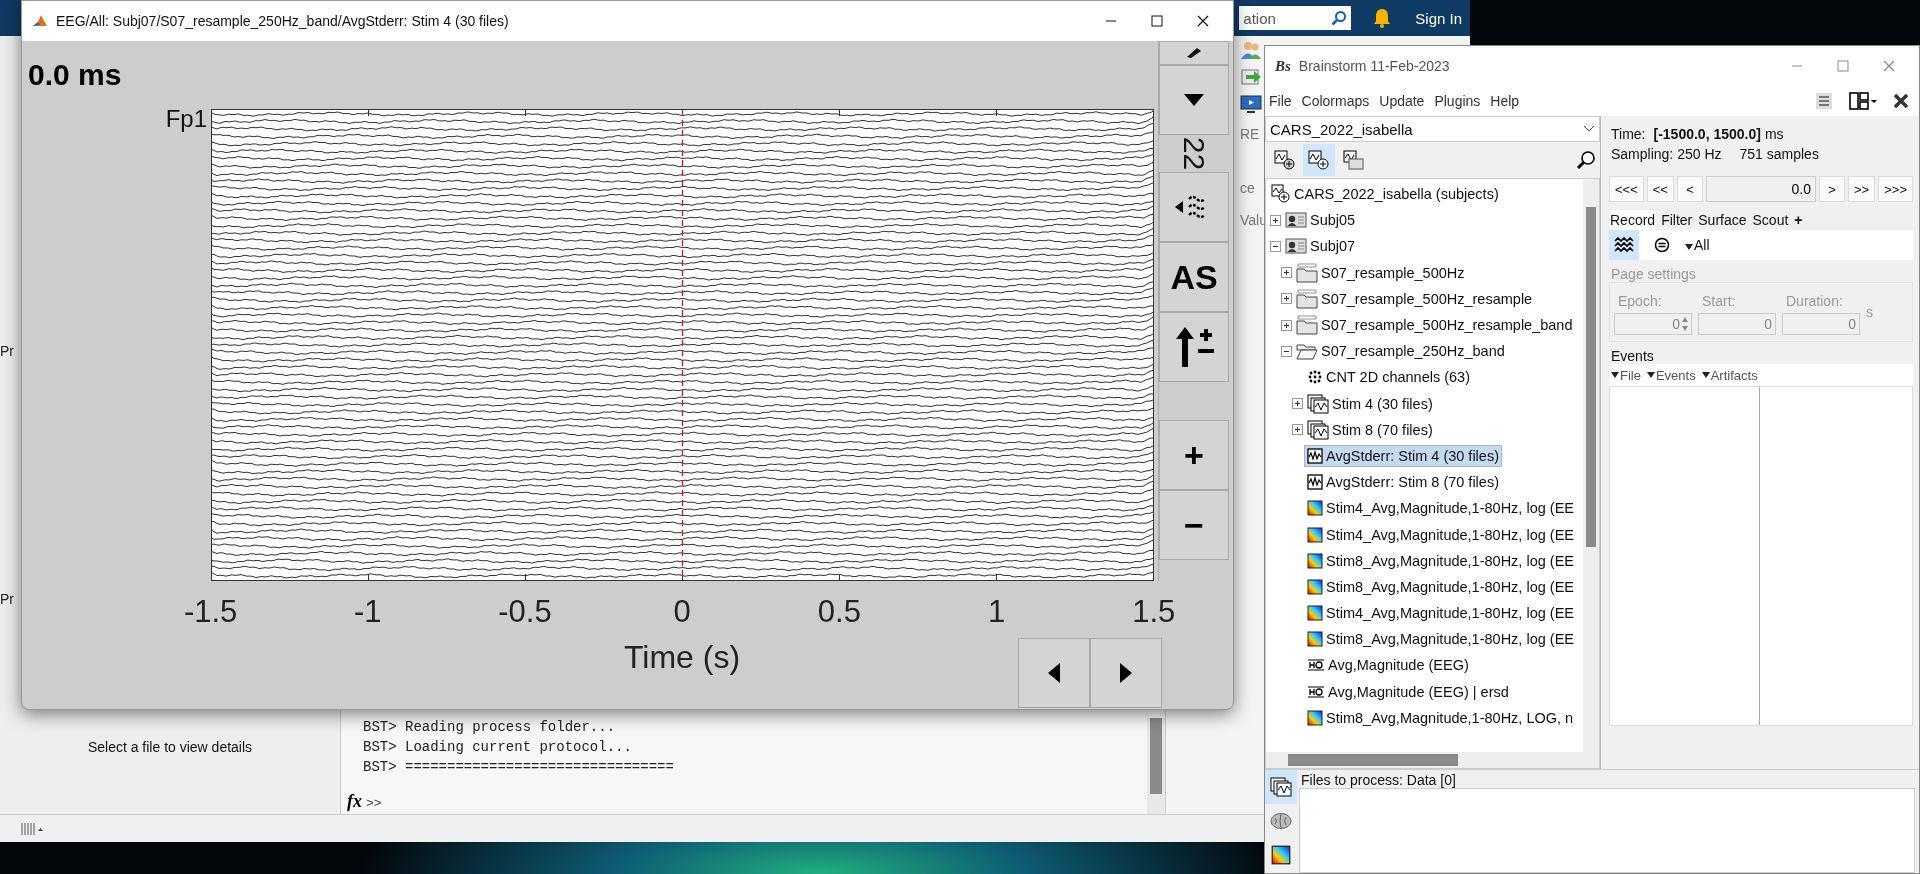 The image size is (1920, 874). I want to click on record-tool-button, so click(1624, 245).